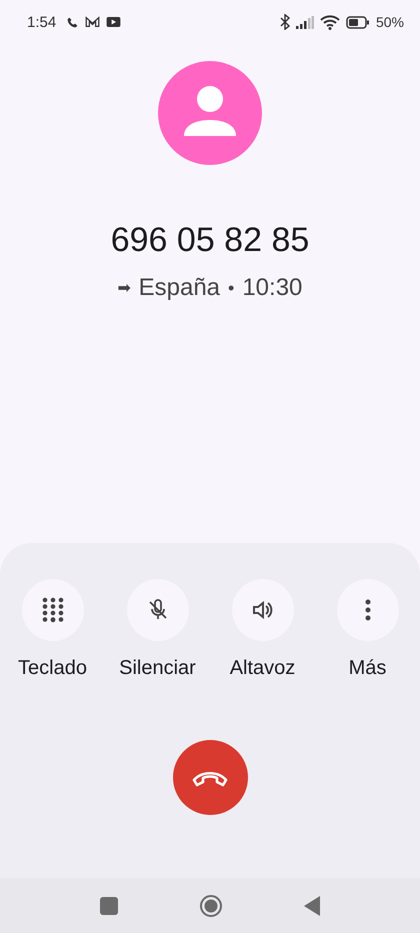 The height and width of the screenshot is (933, 420). I want to click on phone-number: 696 05 82 85, so click(210, 240).